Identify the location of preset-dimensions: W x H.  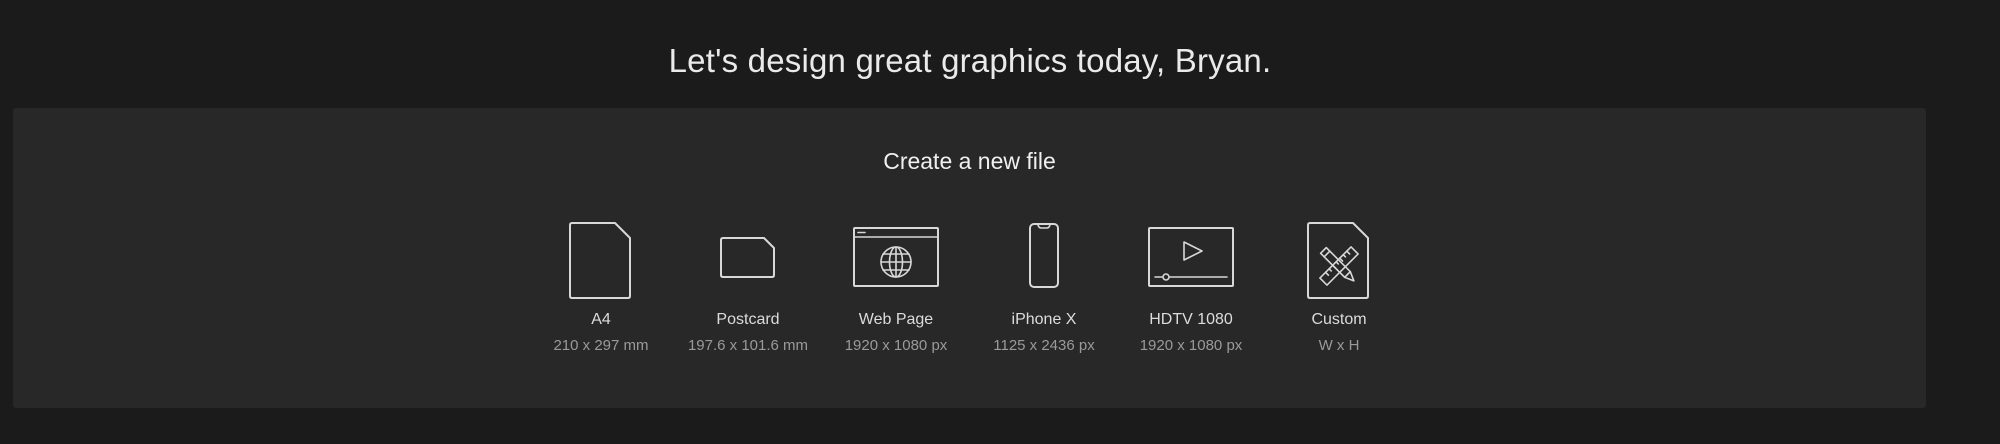
(1339, 345).